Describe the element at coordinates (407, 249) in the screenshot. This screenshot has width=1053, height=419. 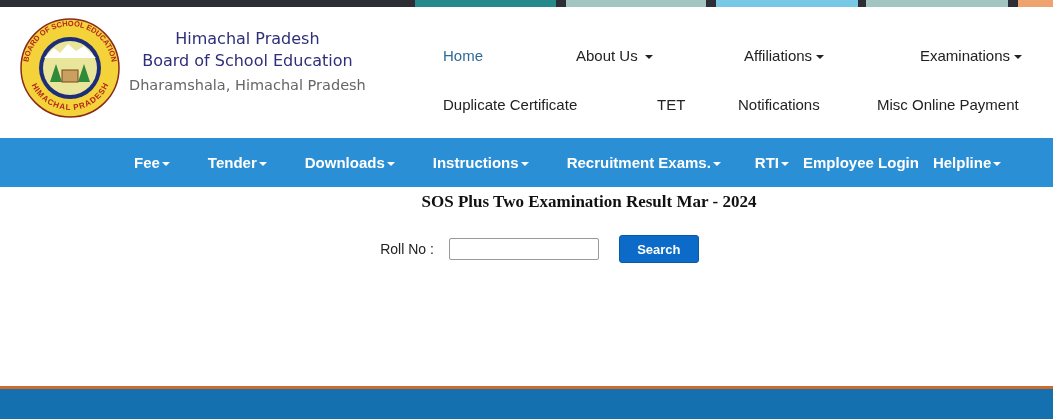
I see `roll-no-label: Roll No :` at that location.